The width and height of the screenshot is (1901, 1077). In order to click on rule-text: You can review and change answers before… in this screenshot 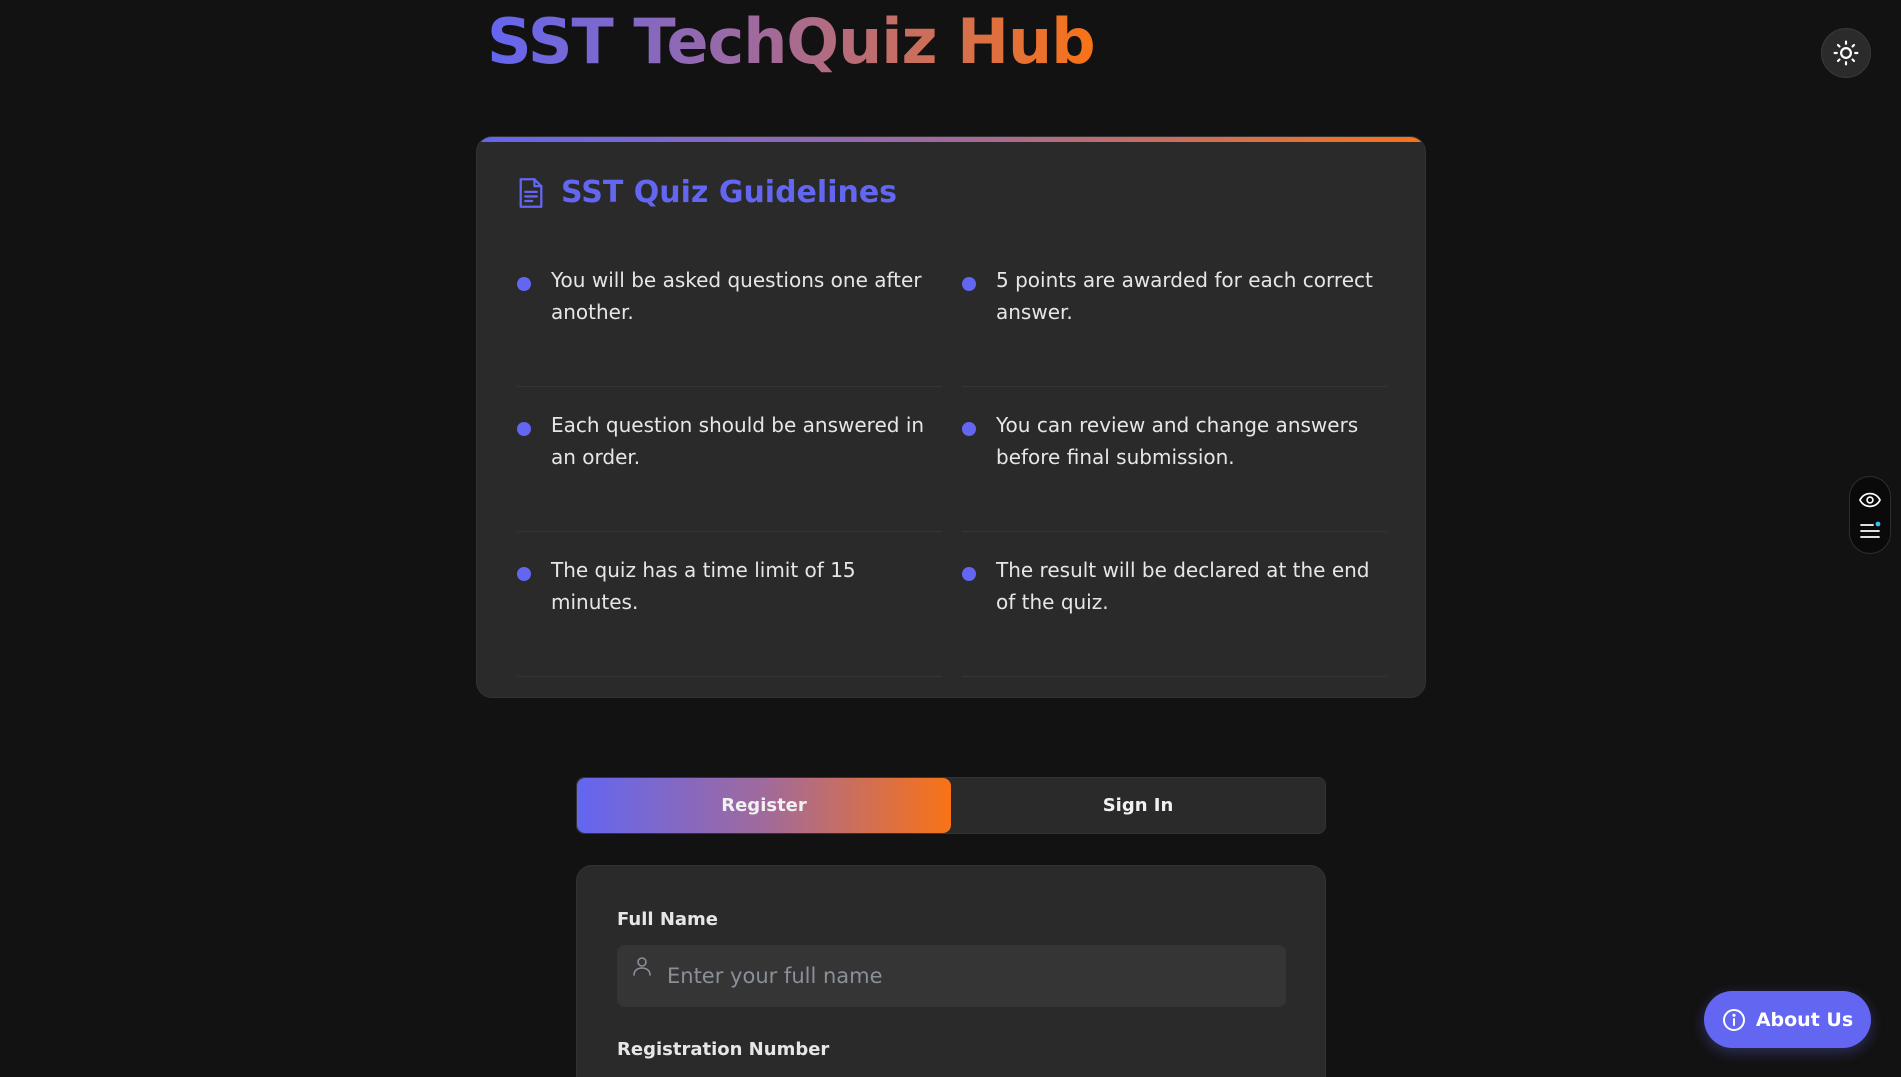, I will do `click(1177, 441)`.